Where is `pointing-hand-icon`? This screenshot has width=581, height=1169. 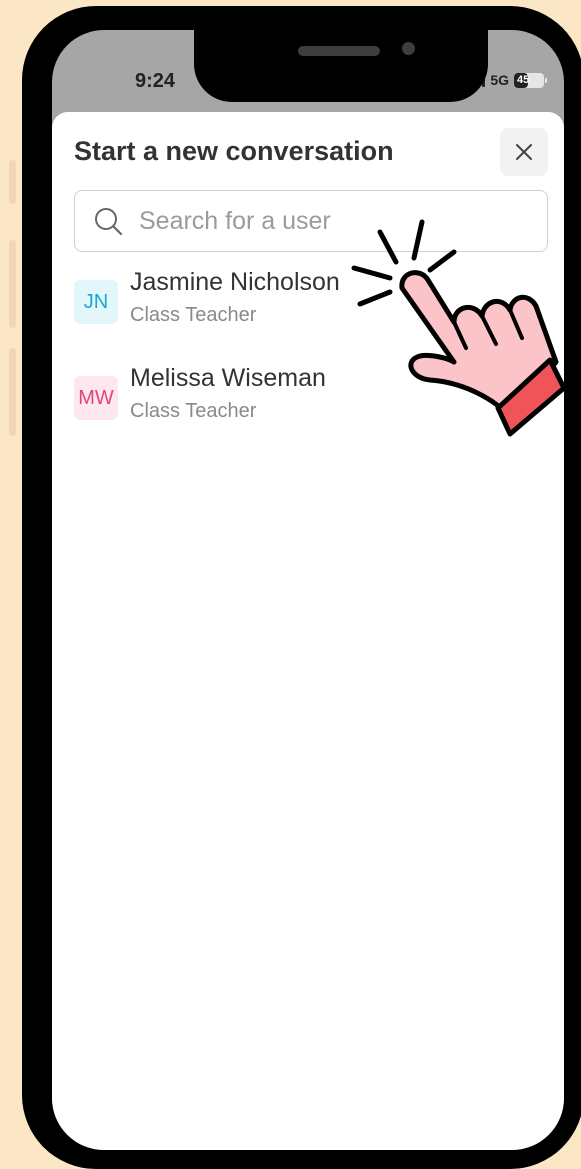 pointing-hand-icon is located at coordinates (459, 328).